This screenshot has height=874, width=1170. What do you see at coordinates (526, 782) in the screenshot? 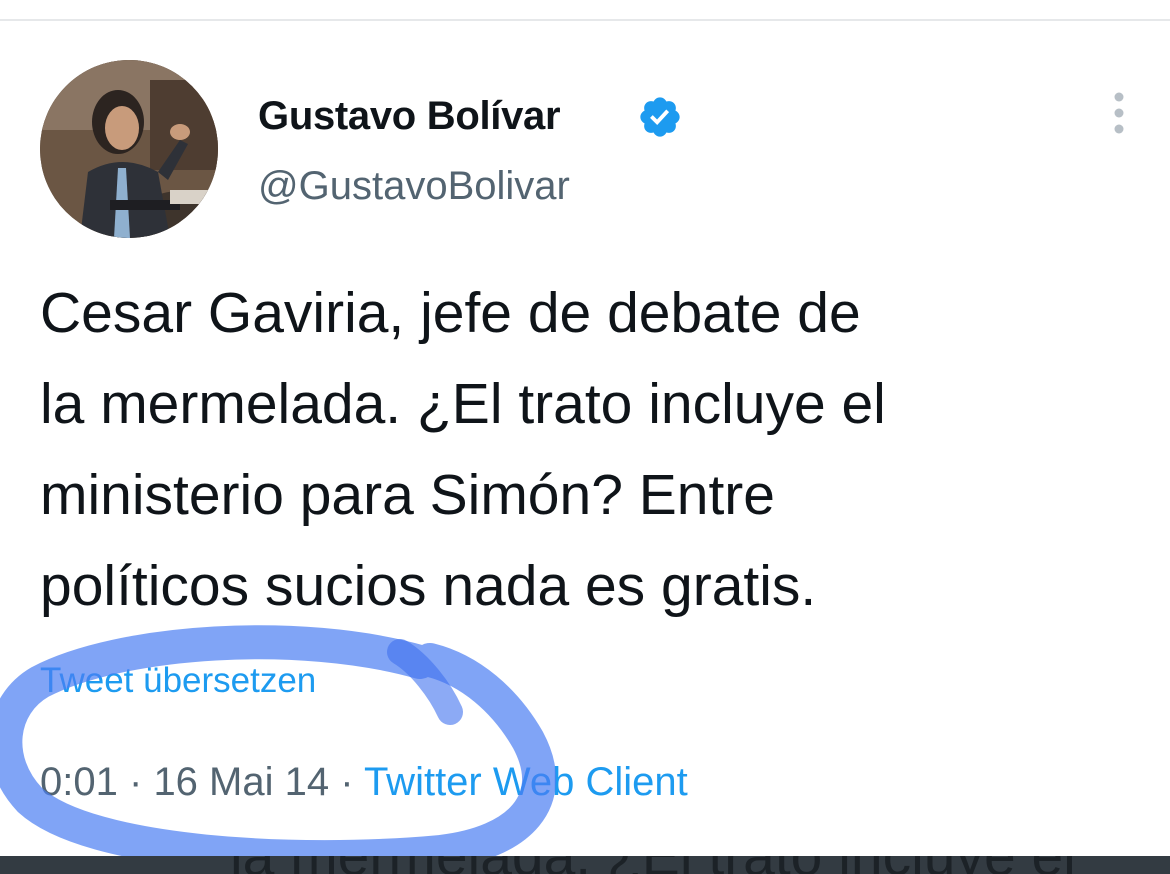
I see `tweet-source: Twitter Web Client` at bounding box center [526, 782].